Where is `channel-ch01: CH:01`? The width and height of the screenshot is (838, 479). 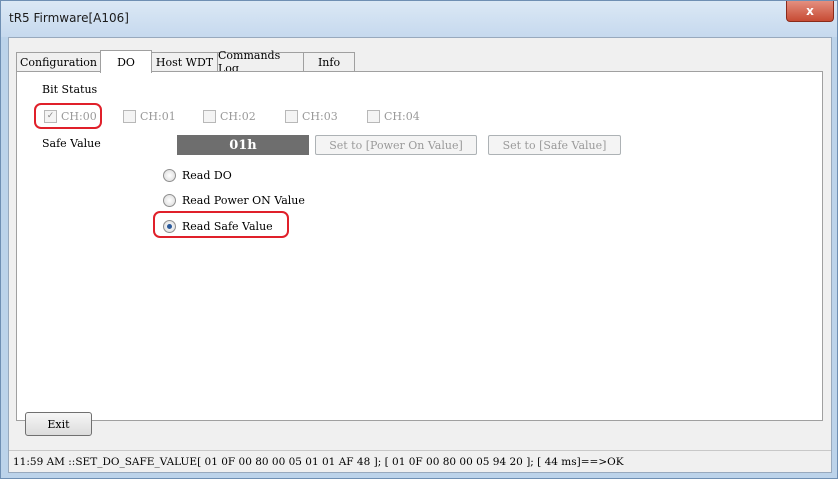
channel-ch01: CH:01 is located at coordinates (149, 116).